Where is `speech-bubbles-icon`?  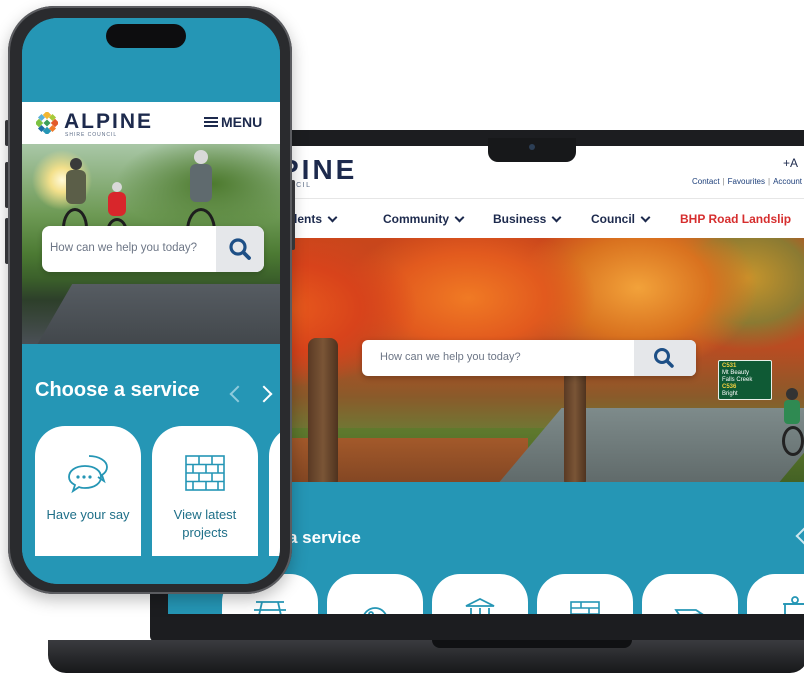 speech-bubbles-icon is located at coordinates (88, 474).